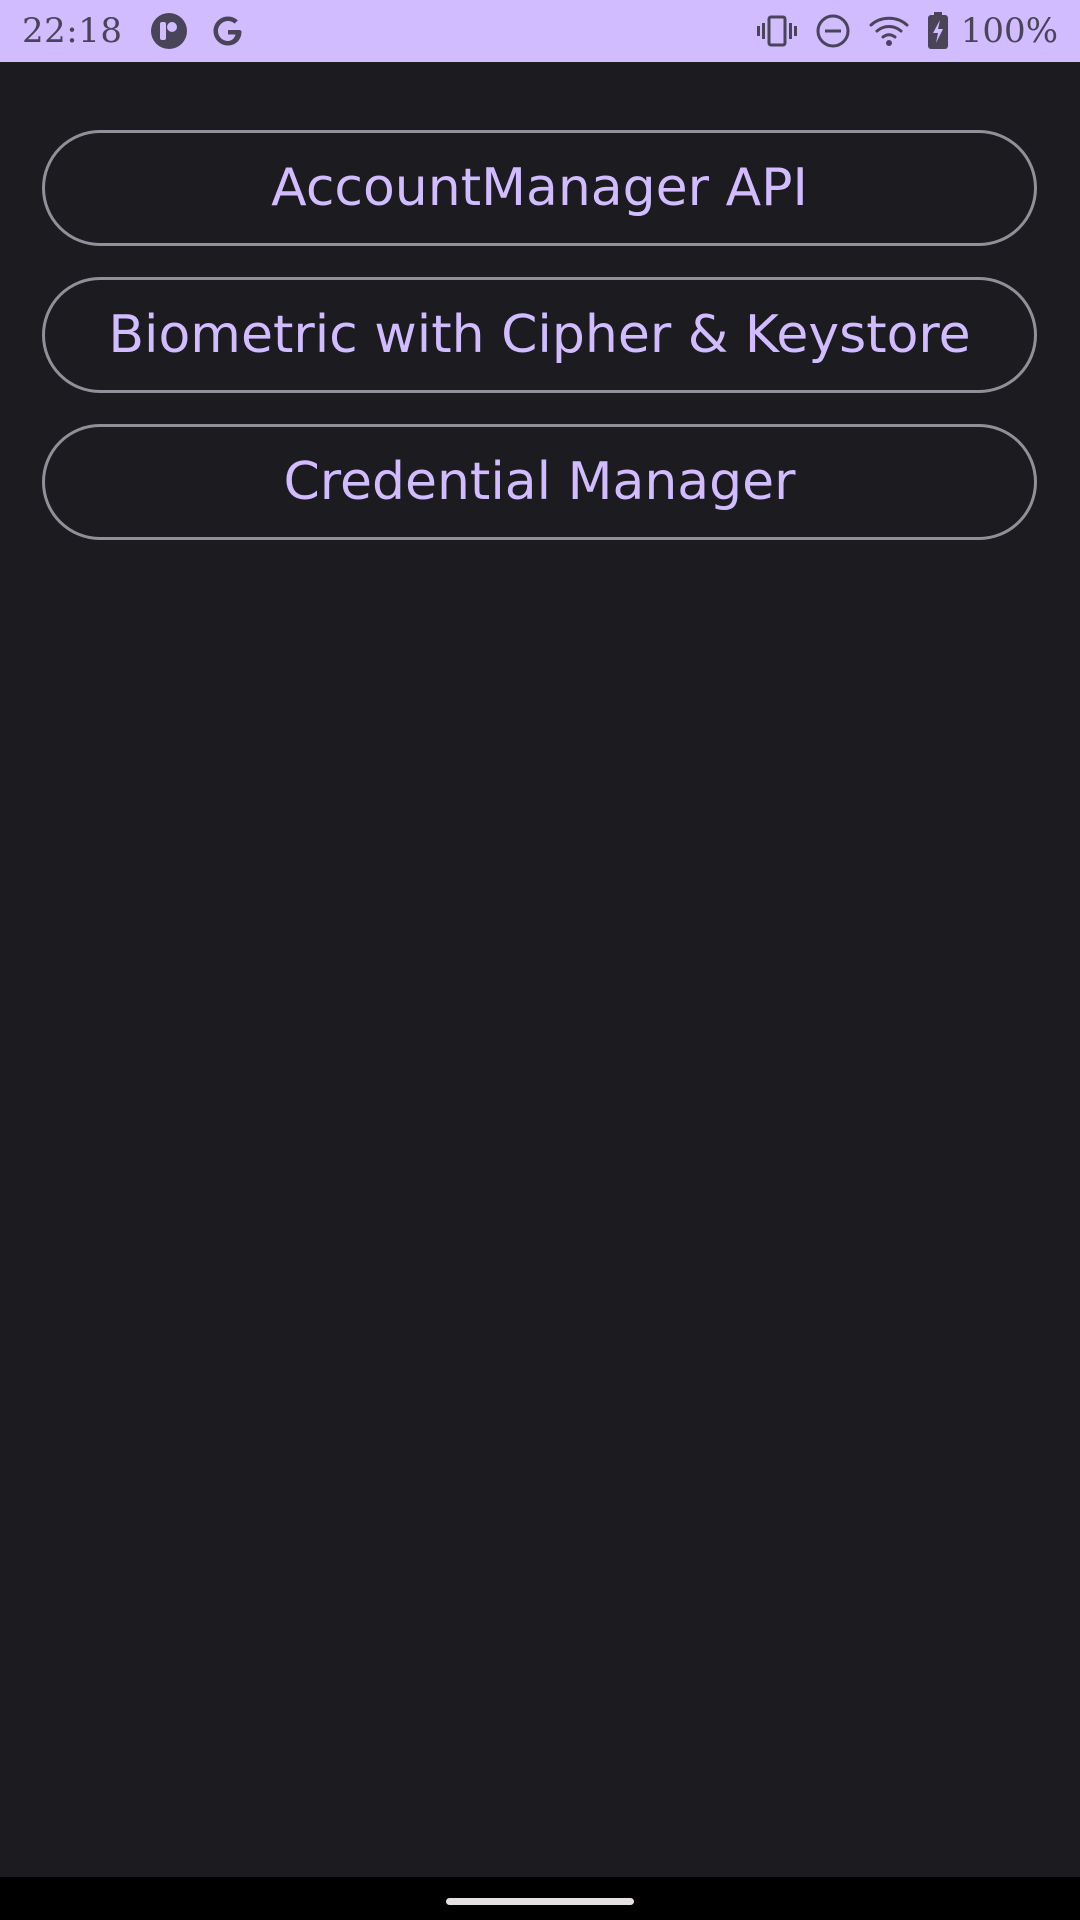 The image size is (1080, 1920). What do you see at coordinates (1009, 31) in the screenshot?
I see `battery-percent: 100%` at bounding box center [1009, 31].